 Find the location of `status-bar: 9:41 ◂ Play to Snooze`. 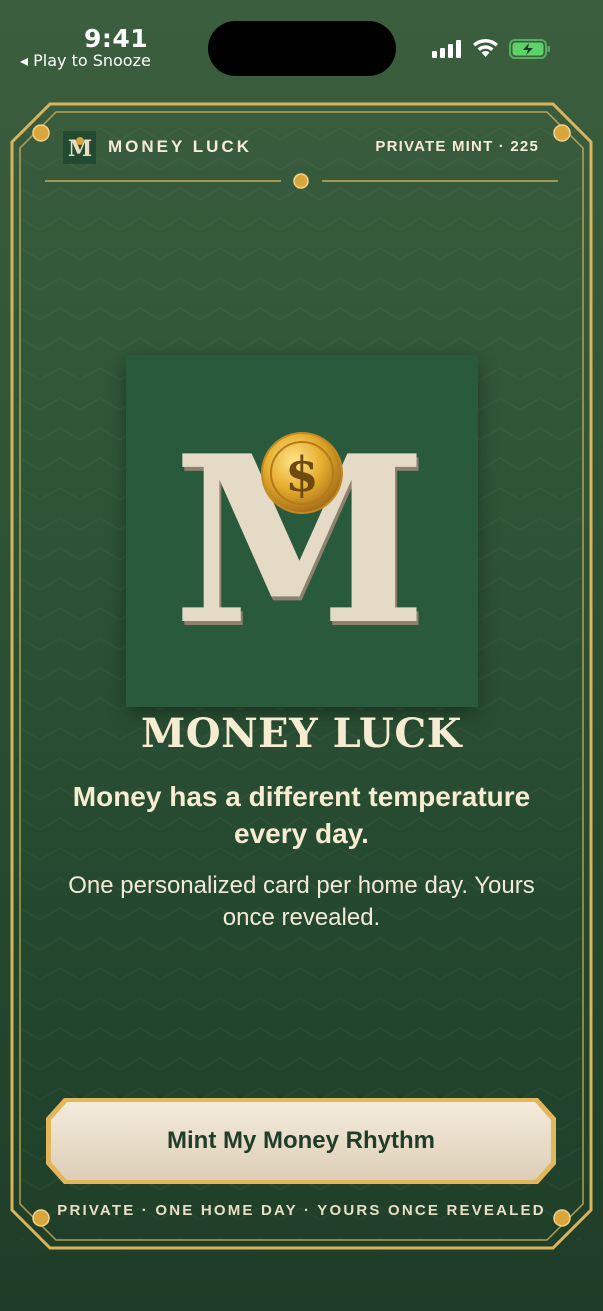

status-bar: 9:41 ◂ Play to Snooze is located at coordinates (301, 45).